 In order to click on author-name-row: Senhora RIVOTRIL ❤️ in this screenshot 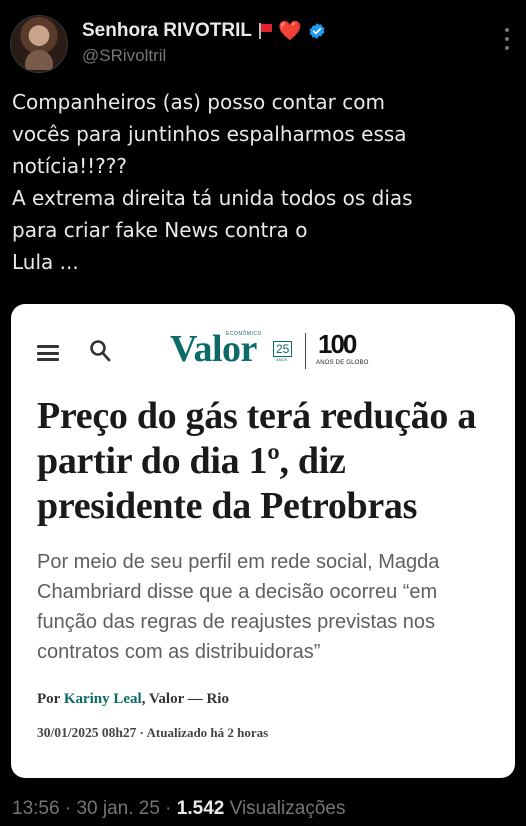, I will do `click(204, 31)`.